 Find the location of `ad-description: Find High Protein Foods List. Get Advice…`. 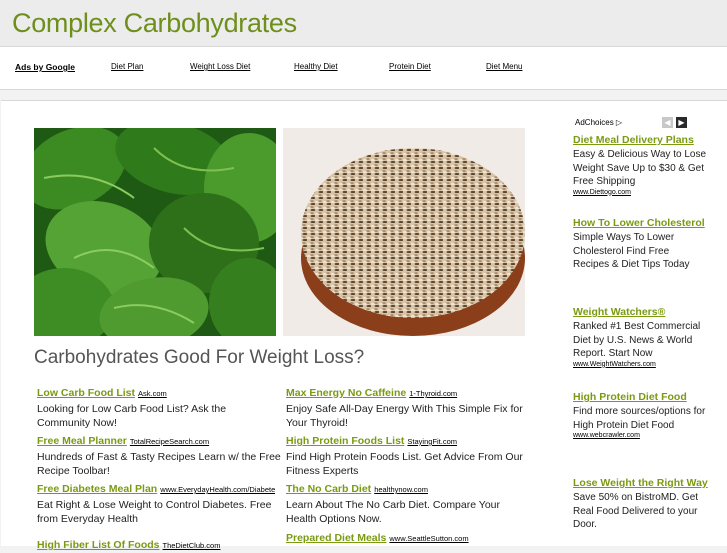

ad-description: Find High Protein Foods List. Get Advice… is located at coordinates (404, 464).